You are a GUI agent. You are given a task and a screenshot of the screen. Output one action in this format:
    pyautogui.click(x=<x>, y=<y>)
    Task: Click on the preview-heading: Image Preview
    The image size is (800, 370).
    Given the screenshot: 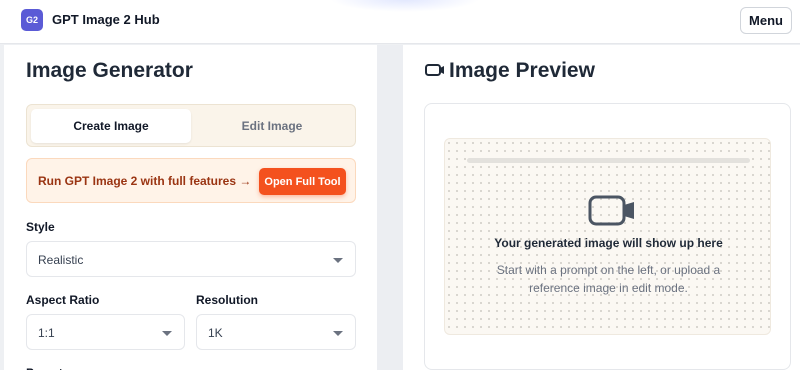 What is the action you would take?
    pyautogui.click(x=510, y=71)
    